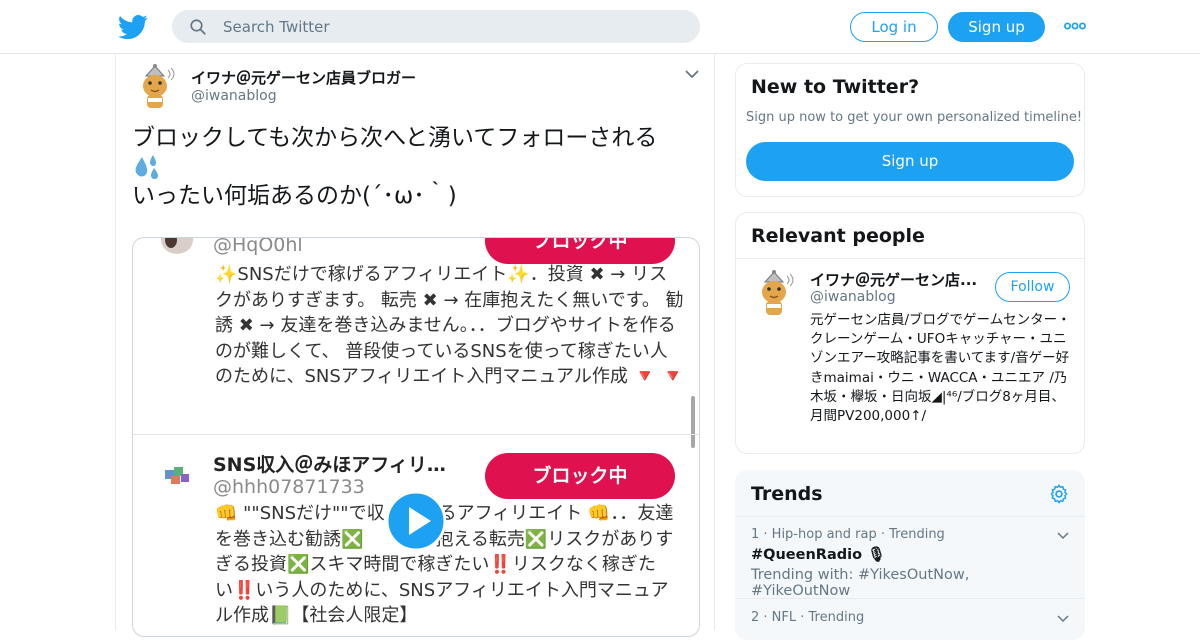  Describe the element at coordinates (911, 619) in the screenshot. I see `trend-item: 2 · NFL · Trending` at that location.